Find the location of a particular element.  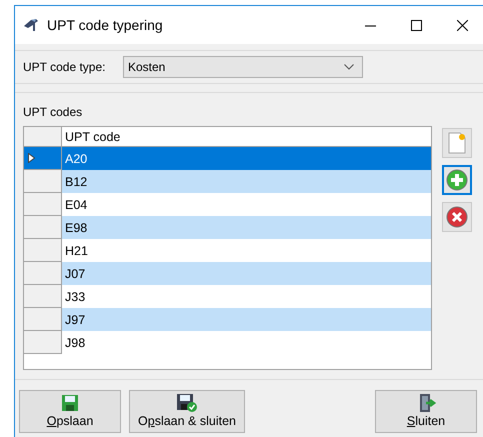

close-icon is located at coordinates (462, 25).